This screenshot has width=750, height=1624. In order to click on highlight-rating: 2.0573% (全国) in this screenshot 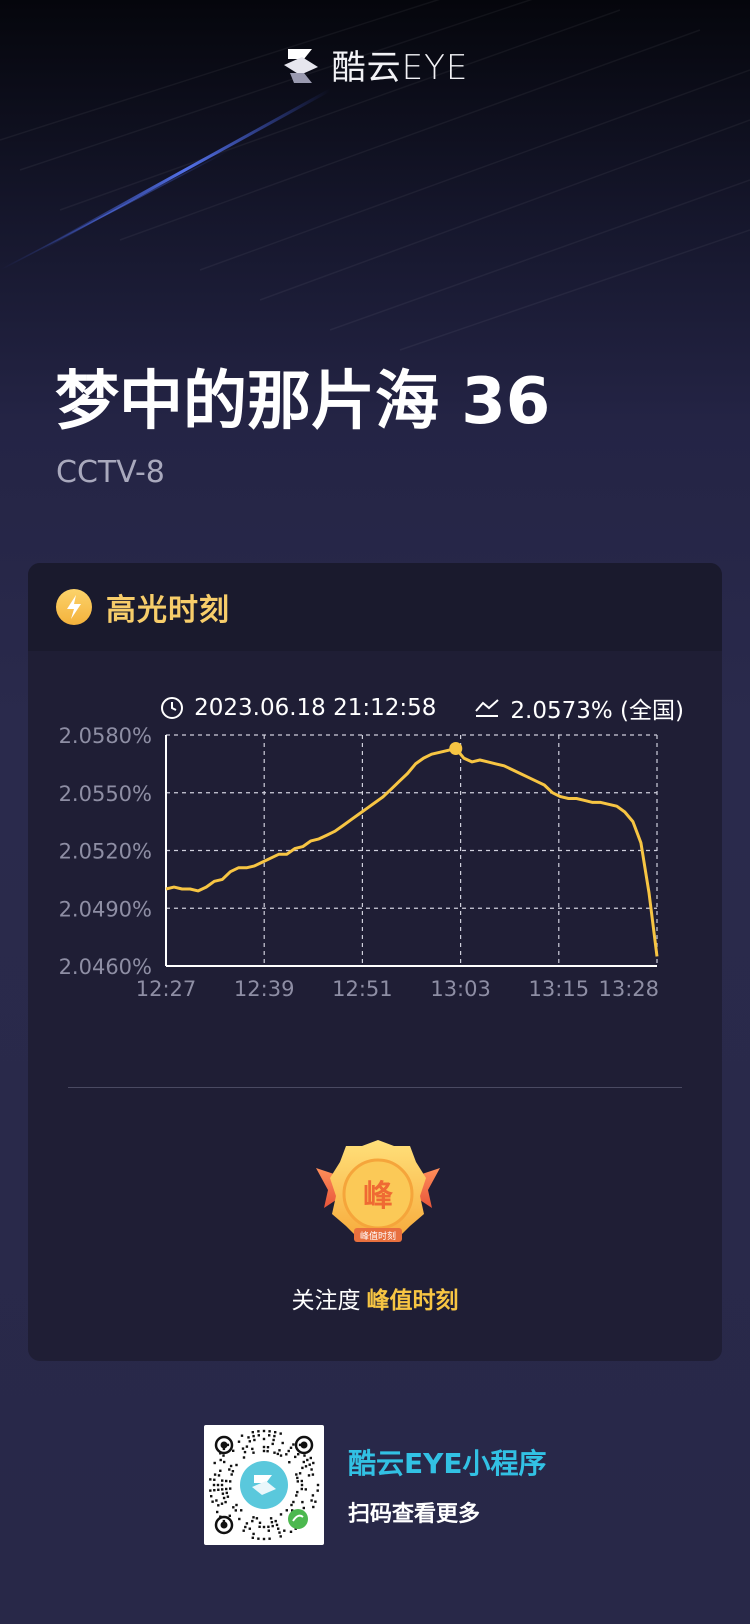, I will do `click(597, 711)`.